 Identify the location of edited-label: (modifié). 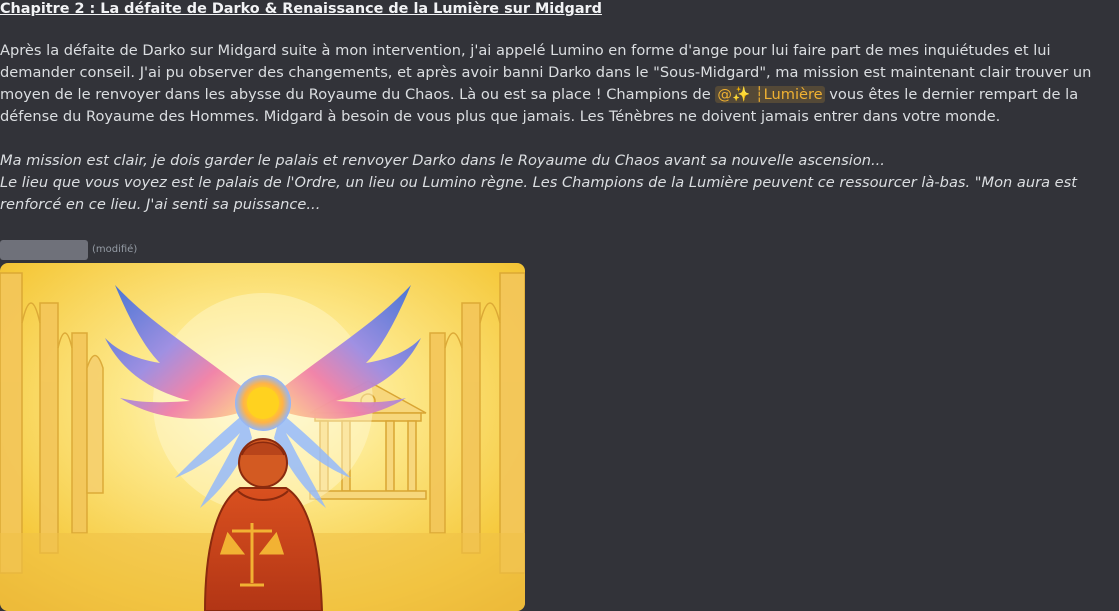
(115, 249).